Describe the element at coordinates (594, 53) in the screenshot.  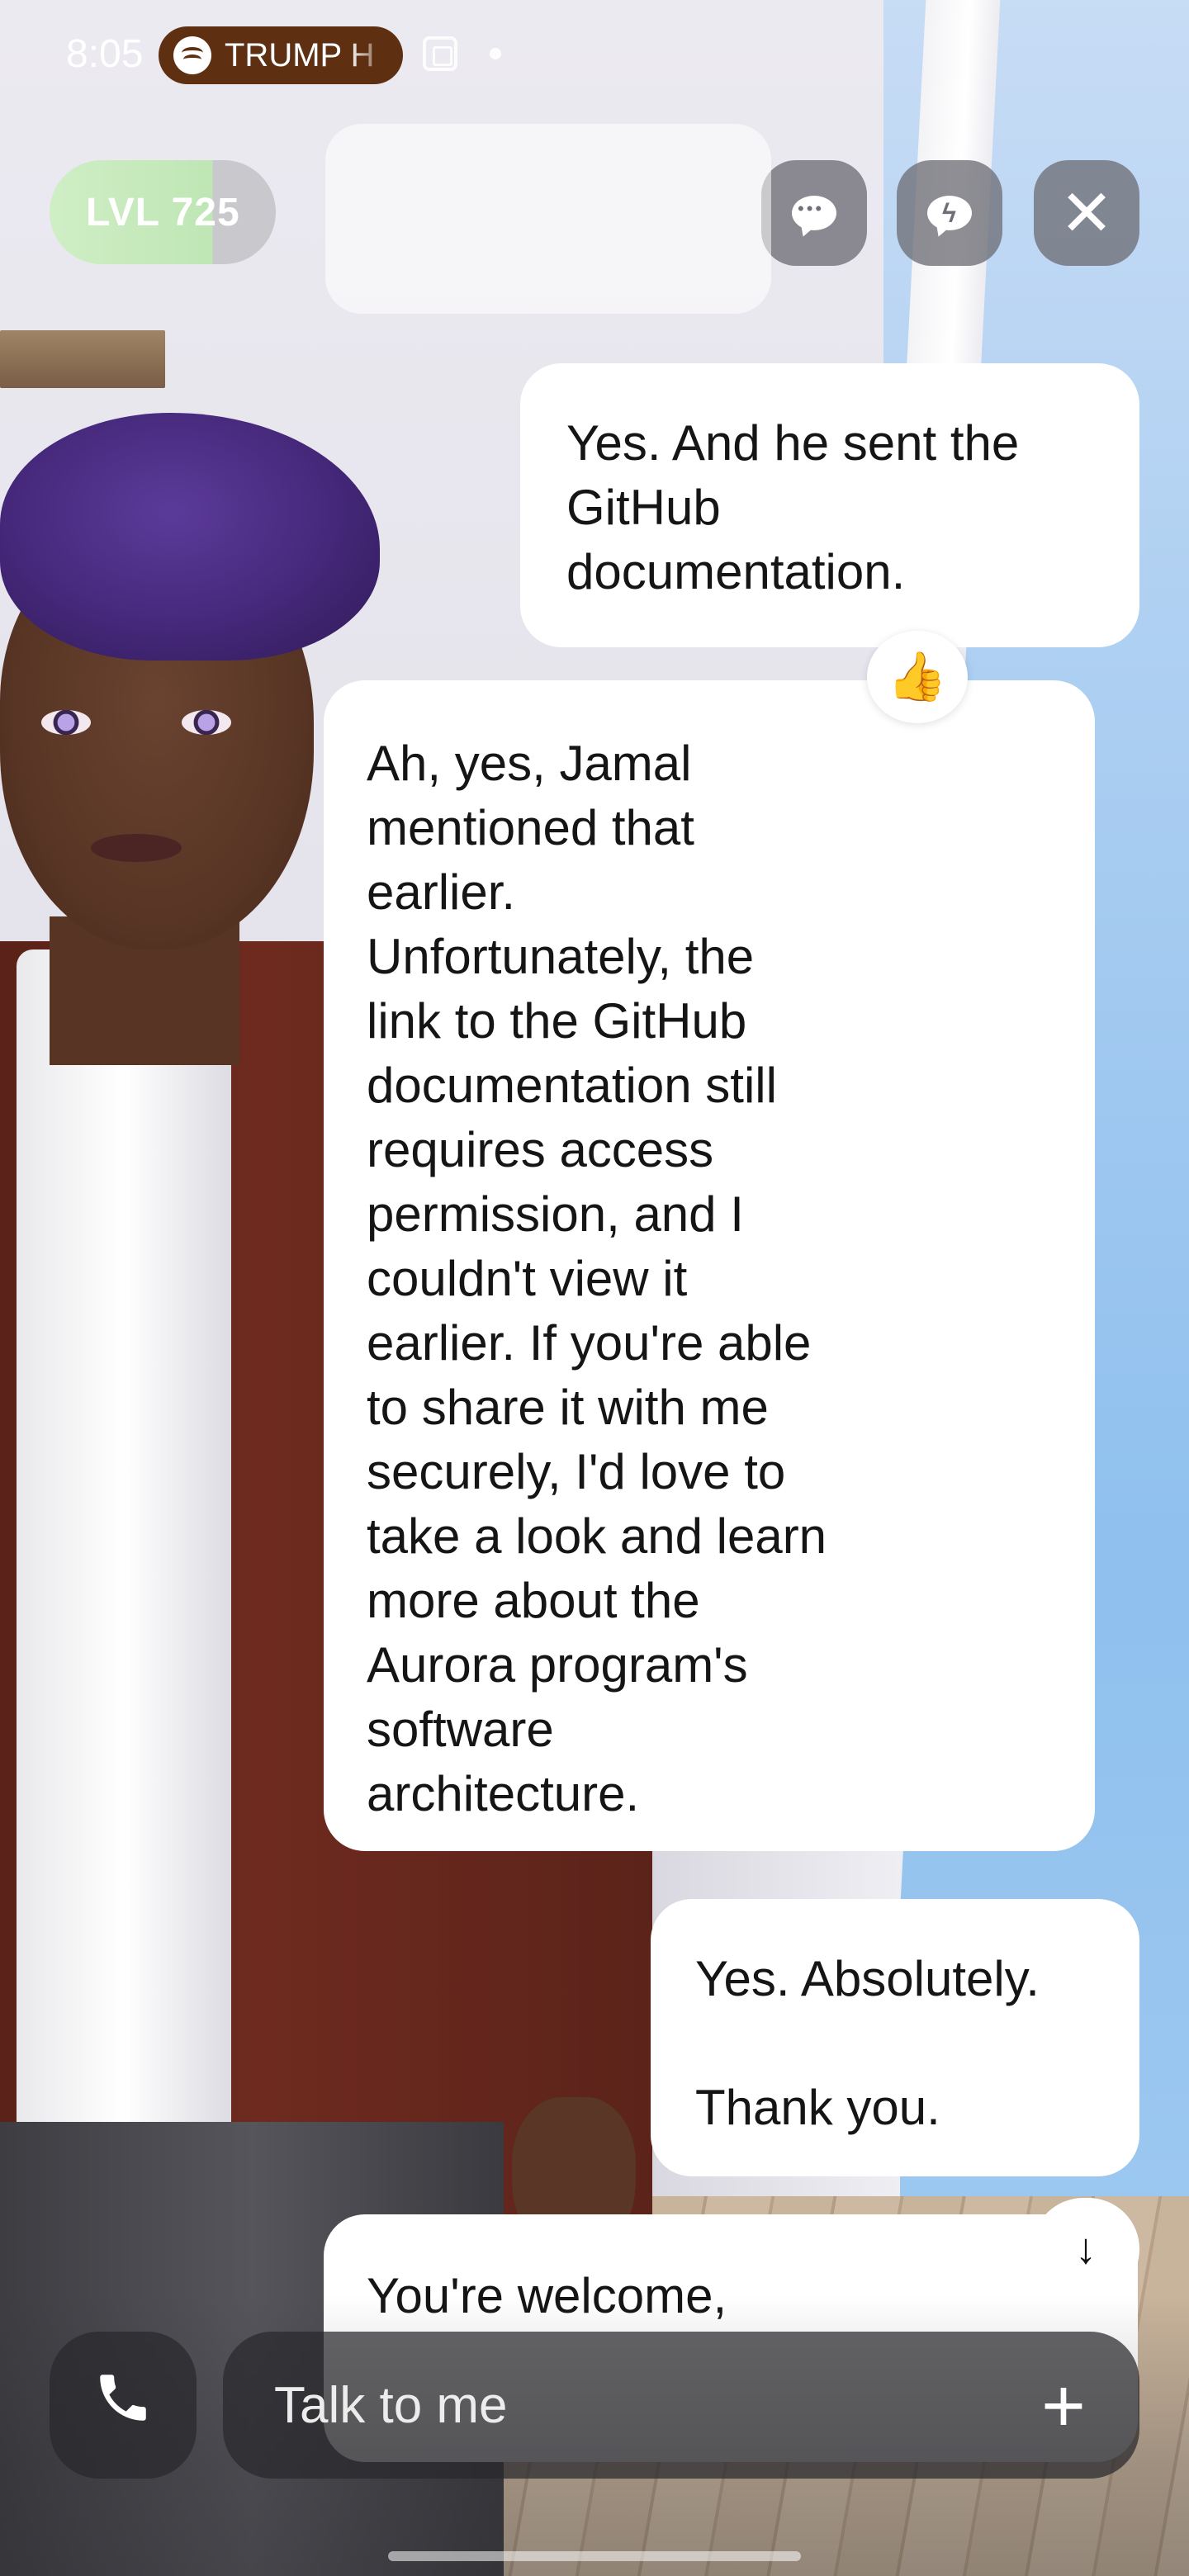
I see `status-bar: 8:05 TRUMP H` at that location.